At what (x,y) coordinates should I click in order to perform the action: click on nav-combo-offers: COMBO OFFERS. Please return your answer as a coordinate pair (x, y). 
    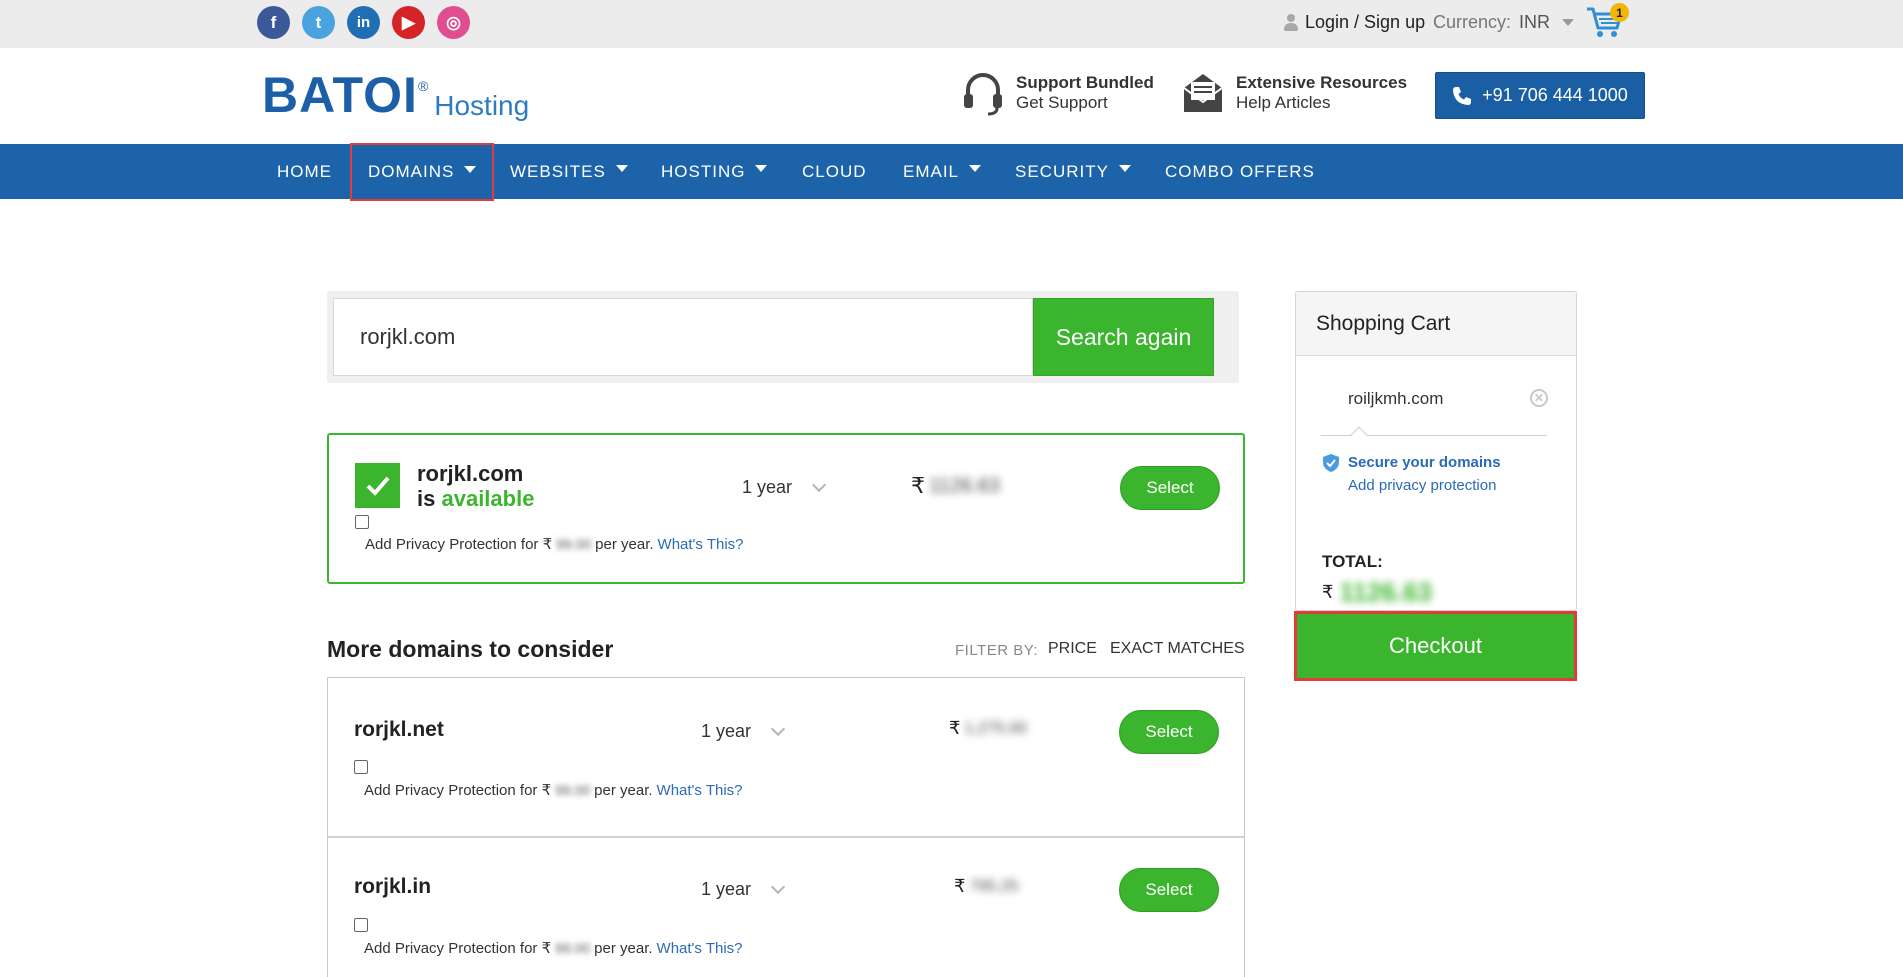
    Looking at the image, I should click on (1240, 171).